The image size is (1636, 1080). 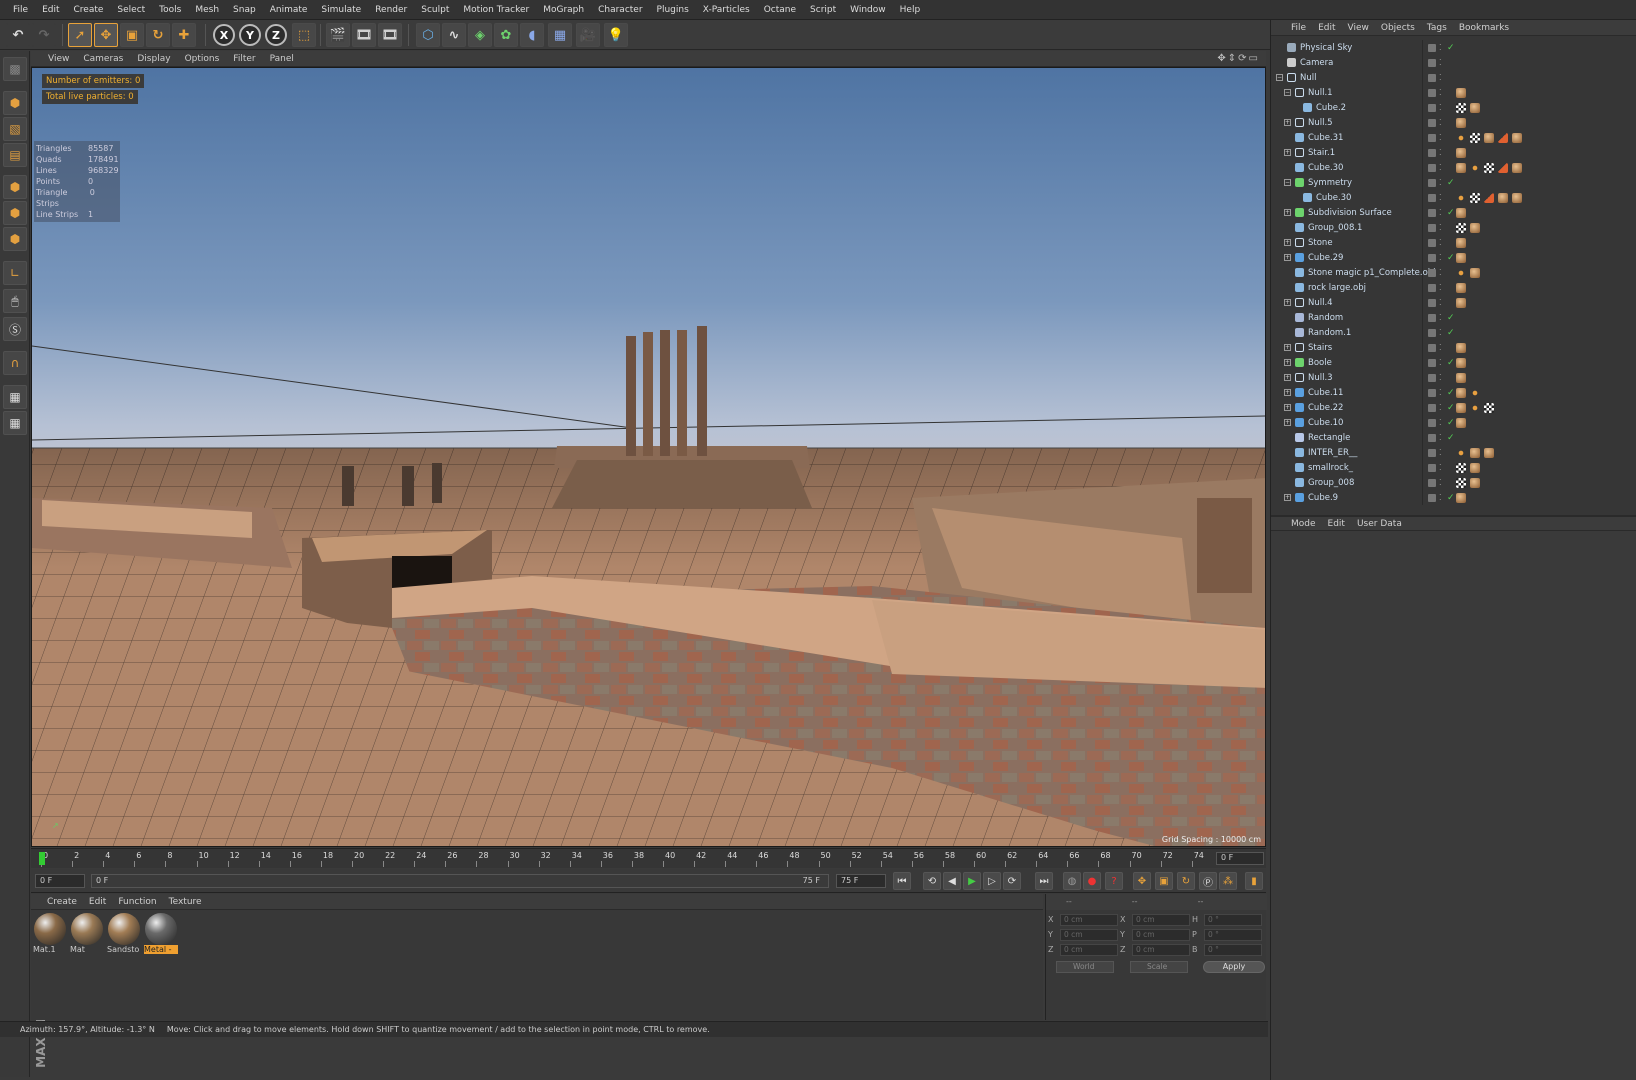 I want to click on key-position-icon: ✥, so click(x=1142, y=881).